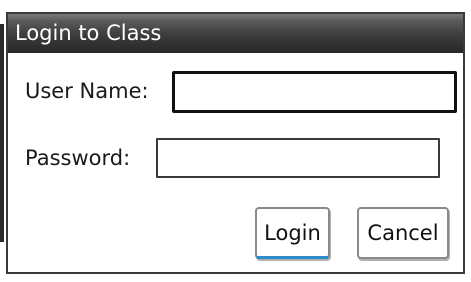 The width and height of the screenshot is (471, 282). What do you see at coordinates (2, 133) in the screenshot?
I see `window-edge` at bounding box center [2, 133].